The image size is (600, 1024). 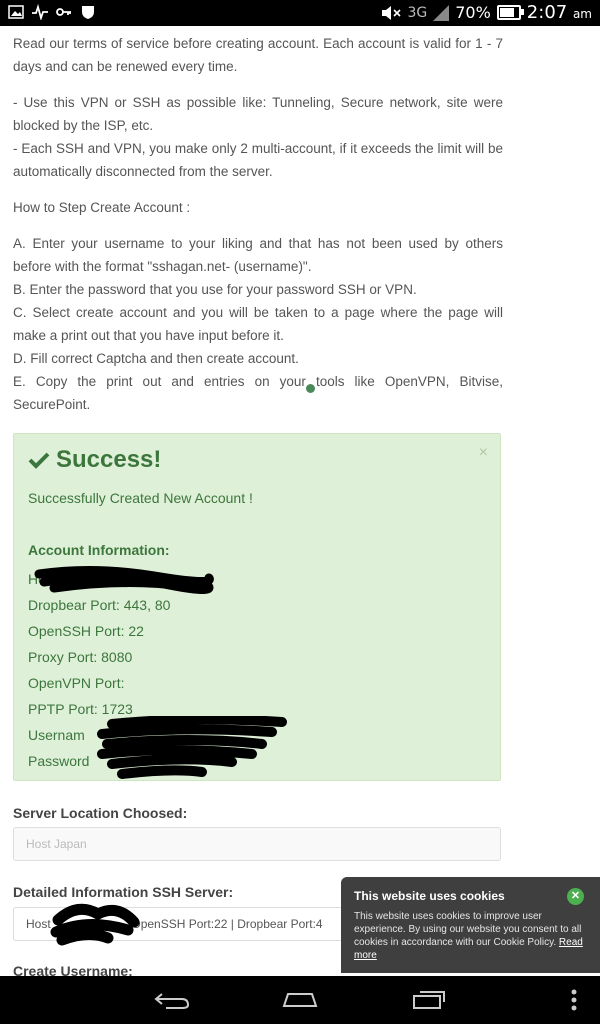 I want to click on dropbear-port-row: Dropbear Port: 443, 80, so click(x=99, y=605).